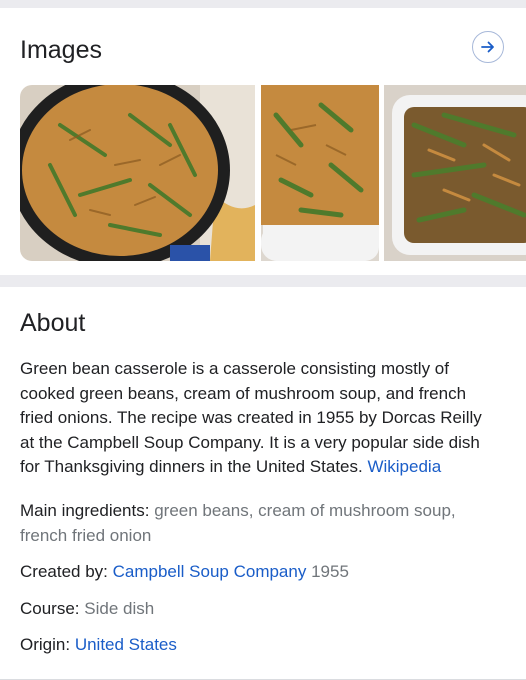 The height and width of the screenshot is (680, 526). I want to click on fact-created-by: Created by: Campbell Soup Company 1955, so click(260, 572).